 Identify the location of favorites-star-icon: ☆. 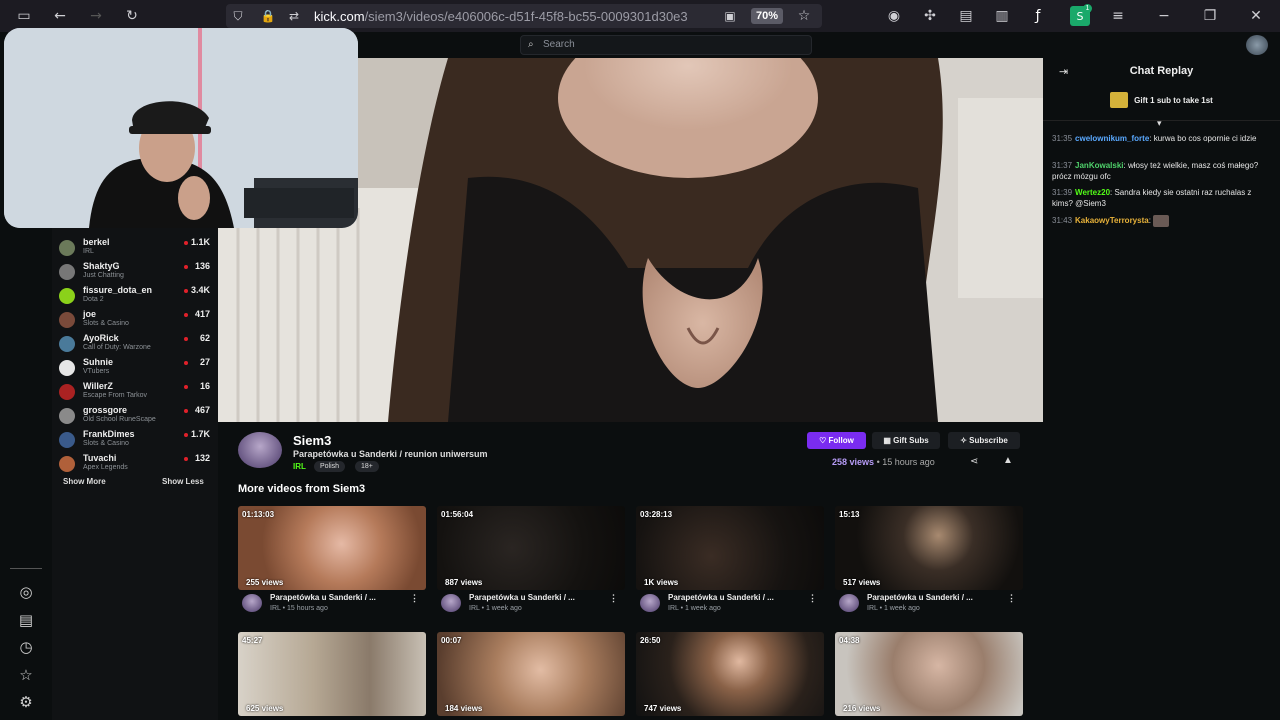
(26, 675).